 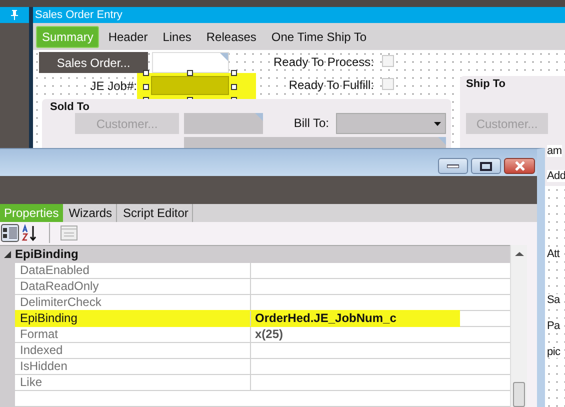 I want to click on close-button, so click(x=519, y=166).